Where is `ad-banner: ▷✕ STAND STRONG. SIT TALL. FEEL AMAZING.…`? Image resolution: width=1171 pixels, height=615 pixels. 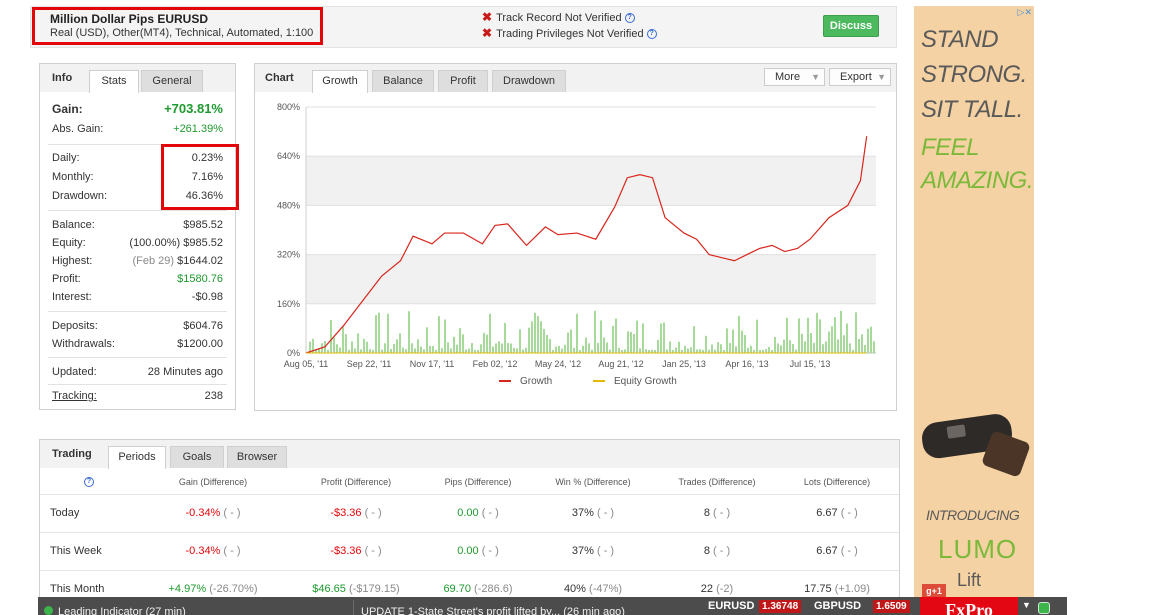 ad-banner: ▷✕ STAND STRONG. SIT TALL. FEEL AMAZING.… is located at coordinates (974, 310).